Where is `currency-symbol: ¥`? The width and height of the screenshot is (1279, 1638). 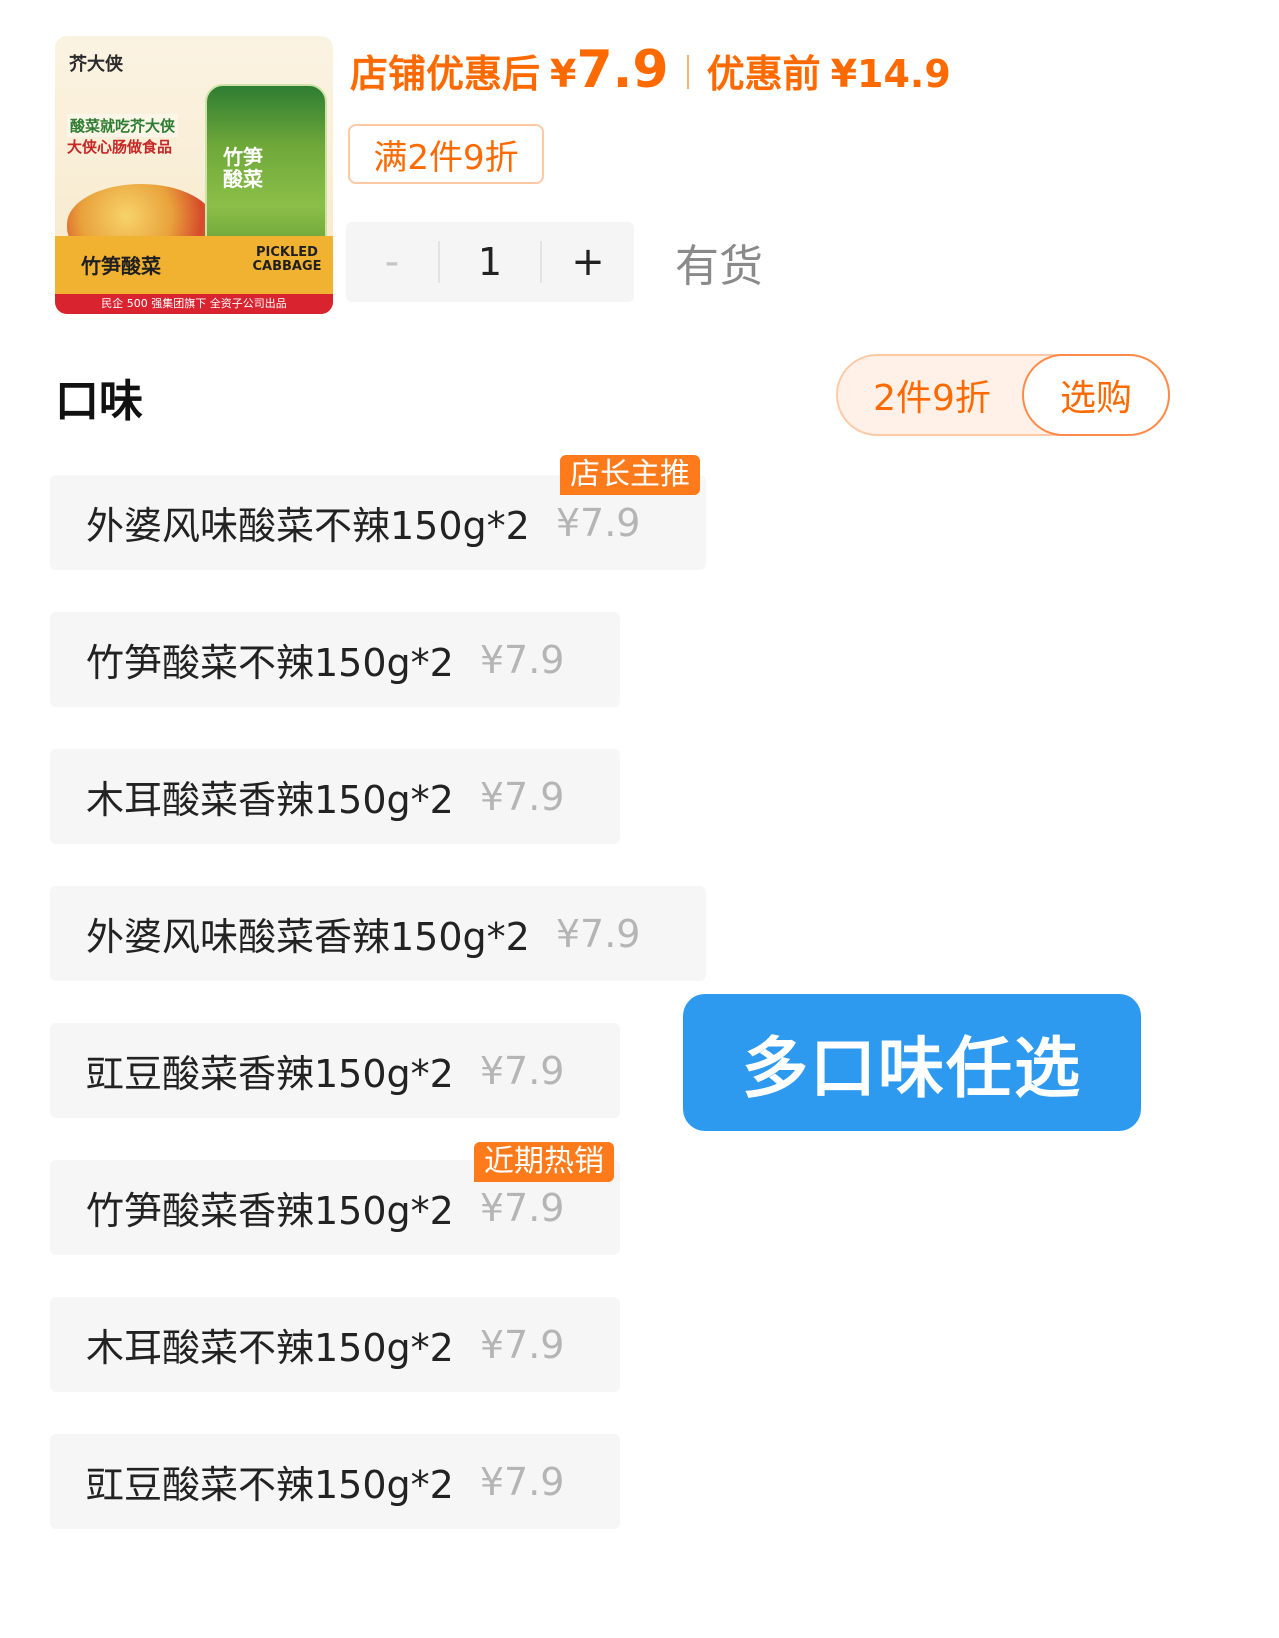 currency-symbol: ¥ is located at coordinates (563, 74).